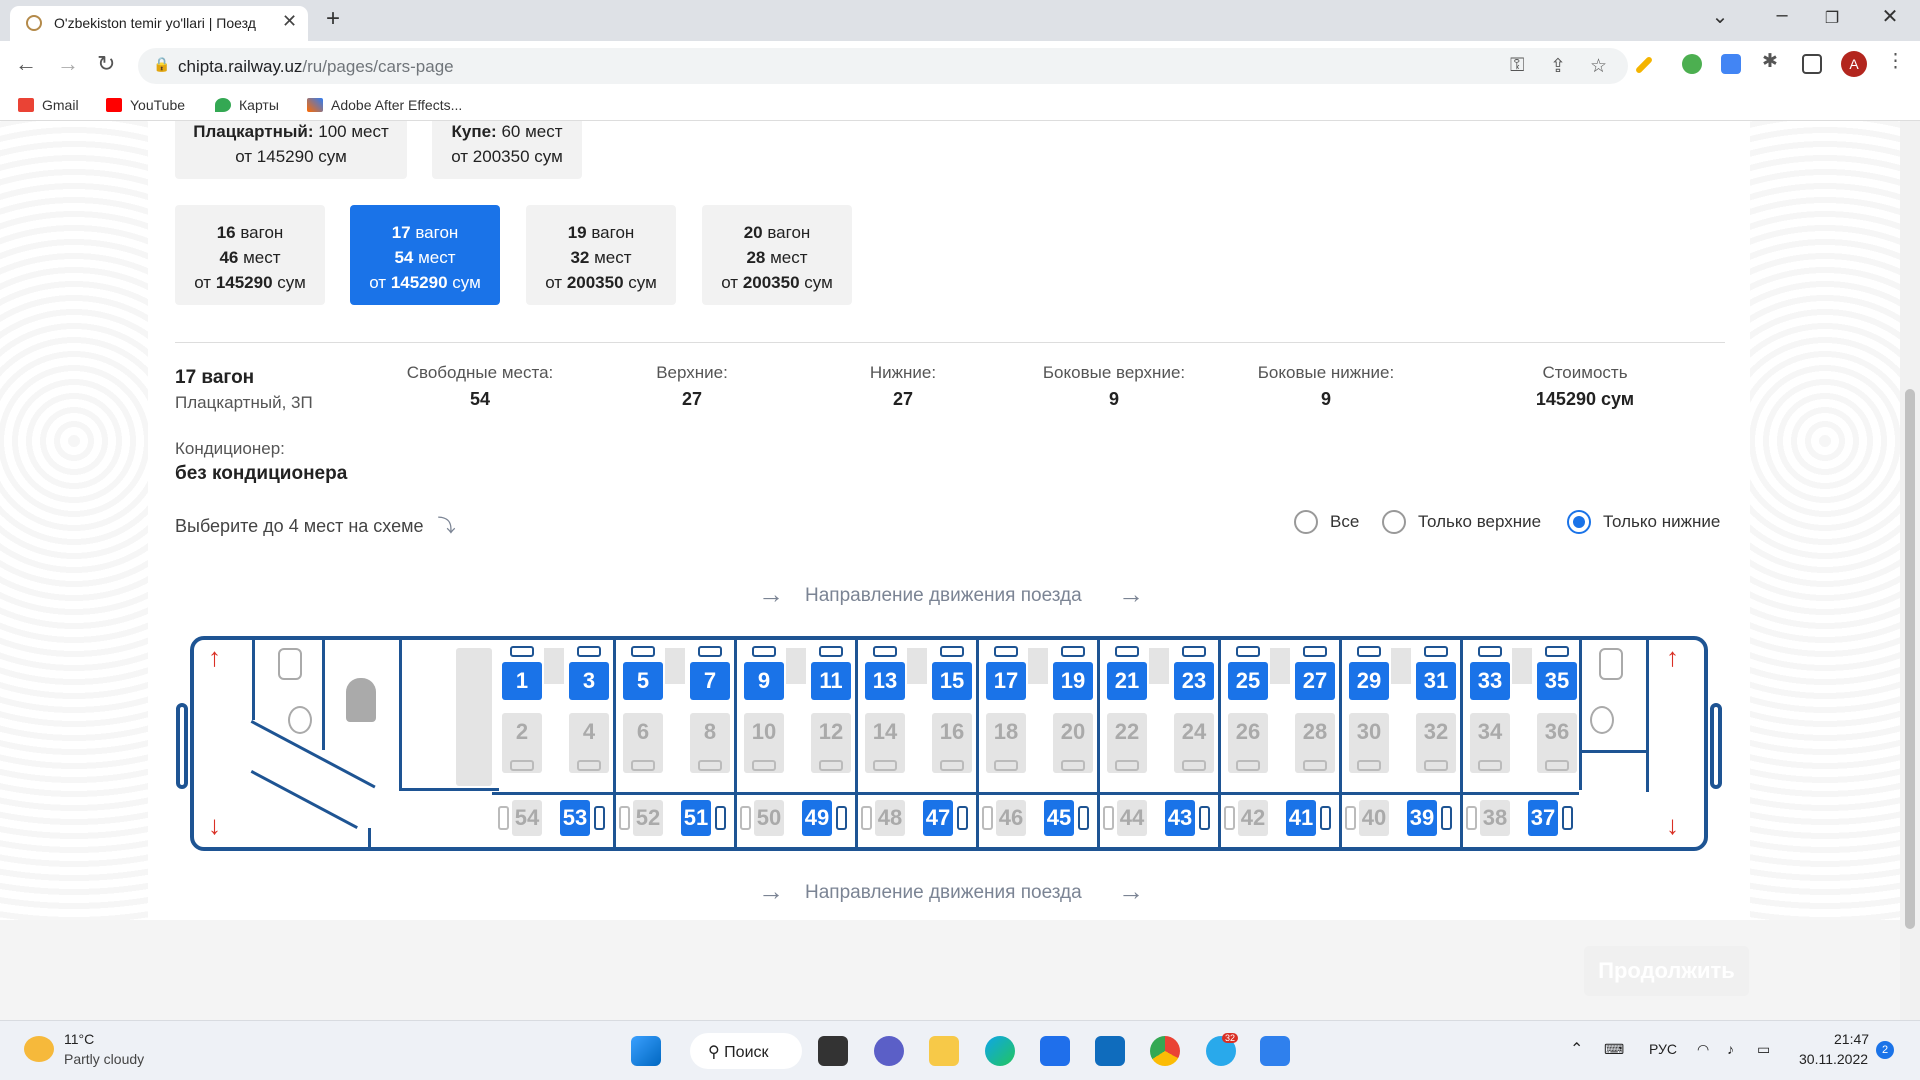 This screenshot has width=1920, height=1080. Describe the element at coordinates (106, 64) in the screenshot. I see `reload-icon: ↻` at that location.